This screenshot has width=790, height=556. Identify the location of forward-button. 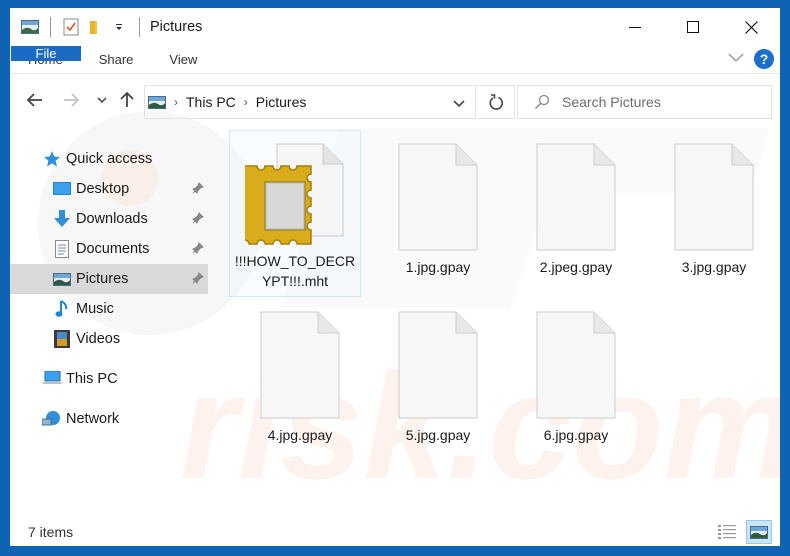
(71, 100).